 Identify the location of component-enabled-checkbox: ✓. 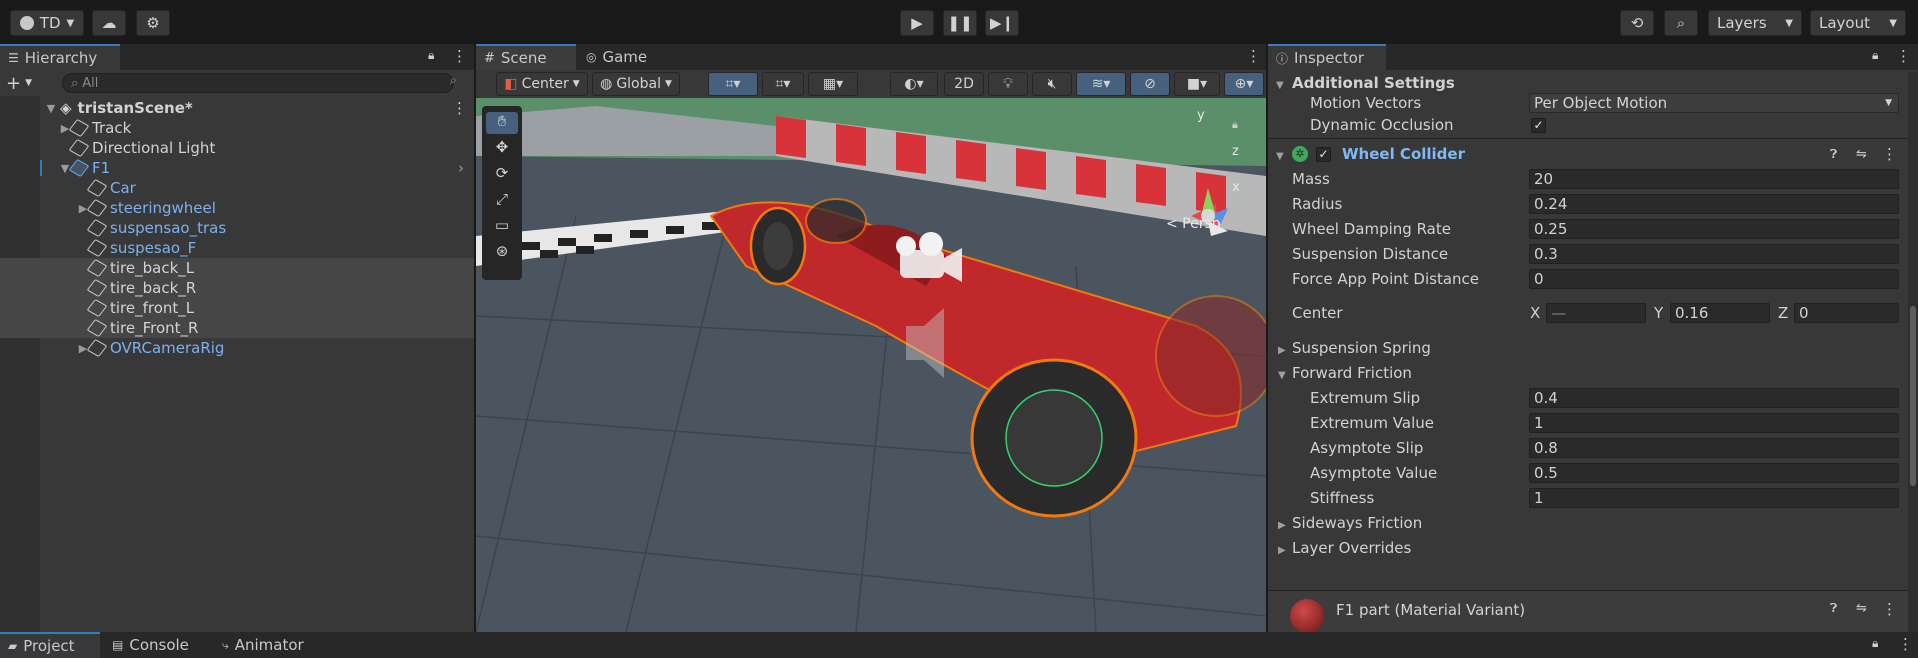
(1323, 154).